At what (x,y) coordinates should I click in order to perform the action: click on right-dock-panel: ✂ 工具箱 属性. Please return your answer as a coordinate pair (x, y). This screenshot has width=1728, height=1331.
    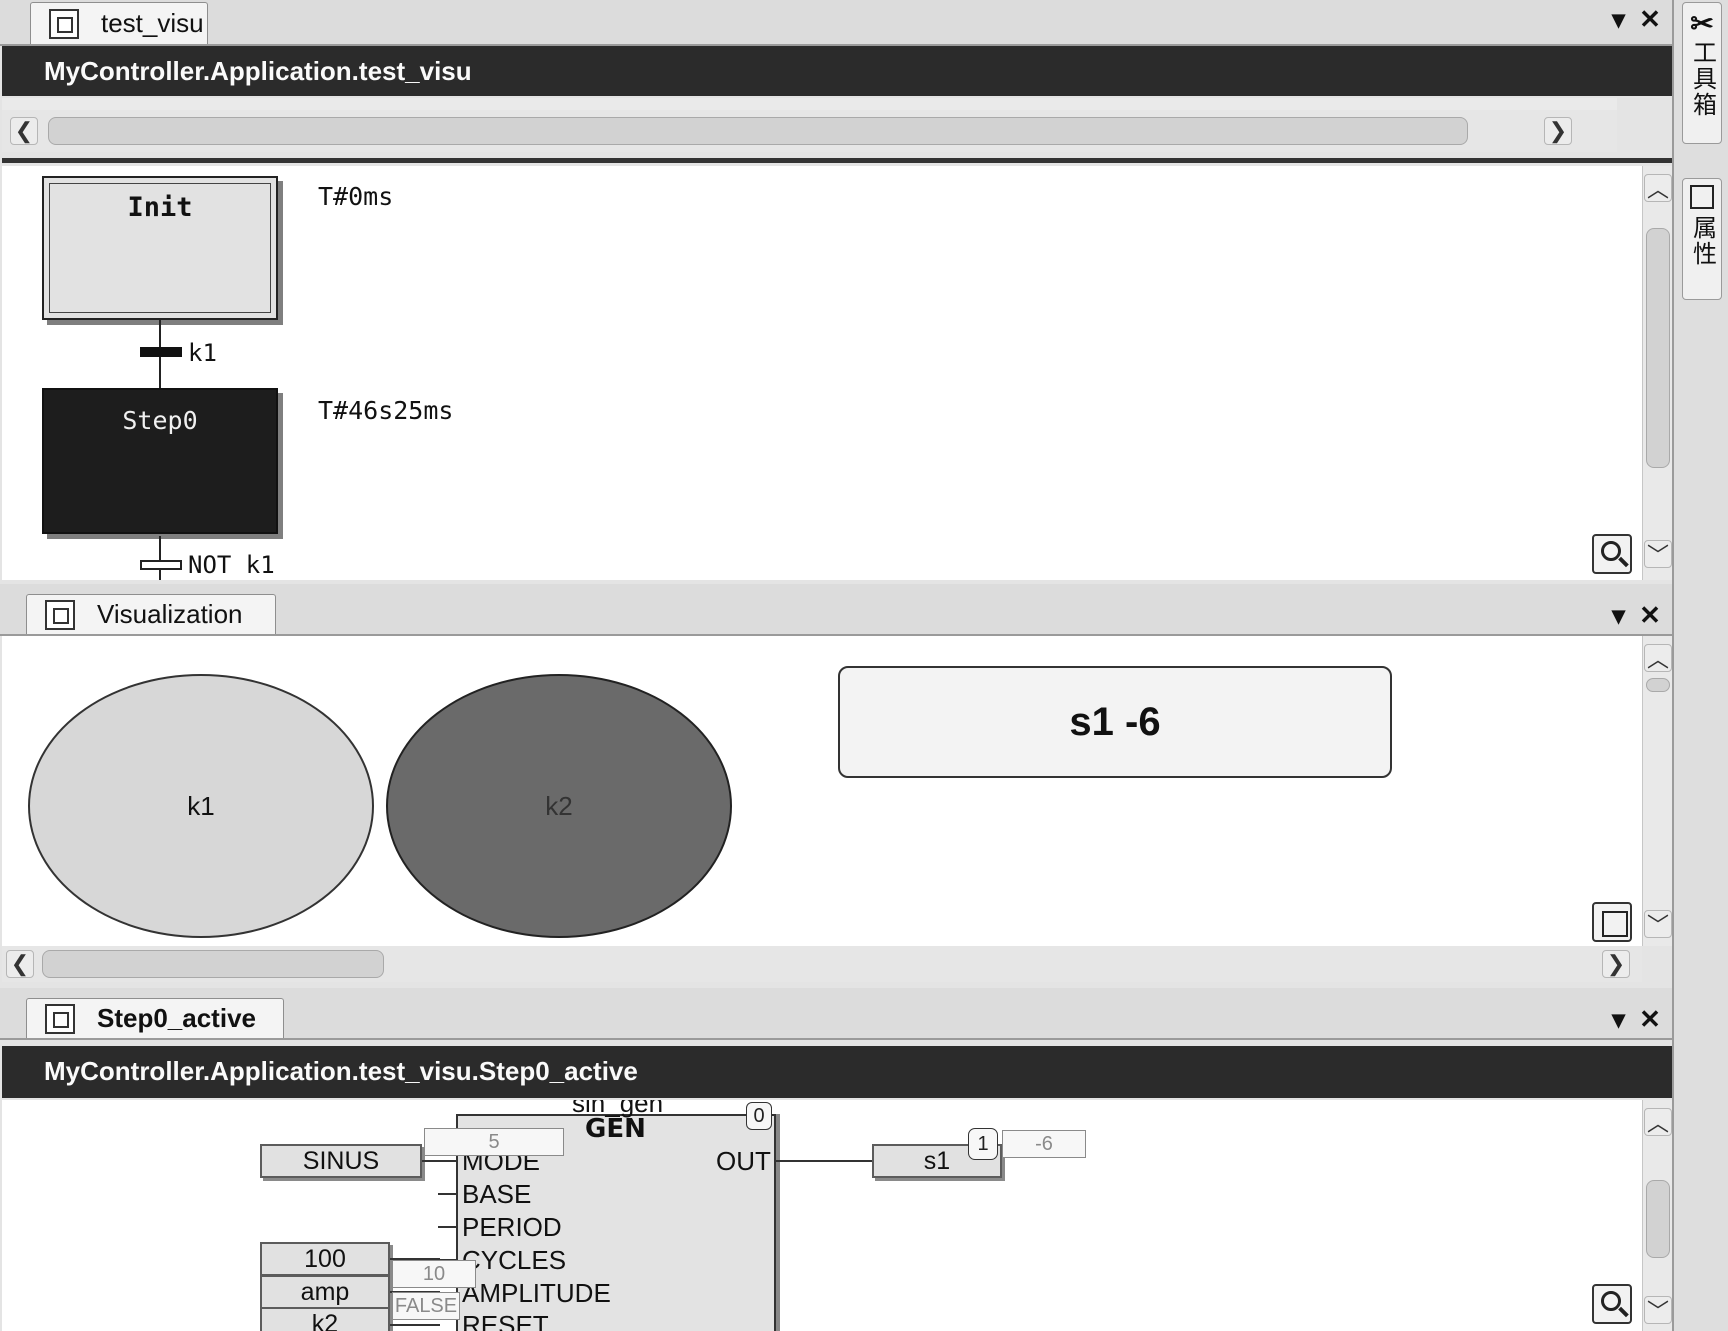
    Looking at the image, I should click on (1700, 665).